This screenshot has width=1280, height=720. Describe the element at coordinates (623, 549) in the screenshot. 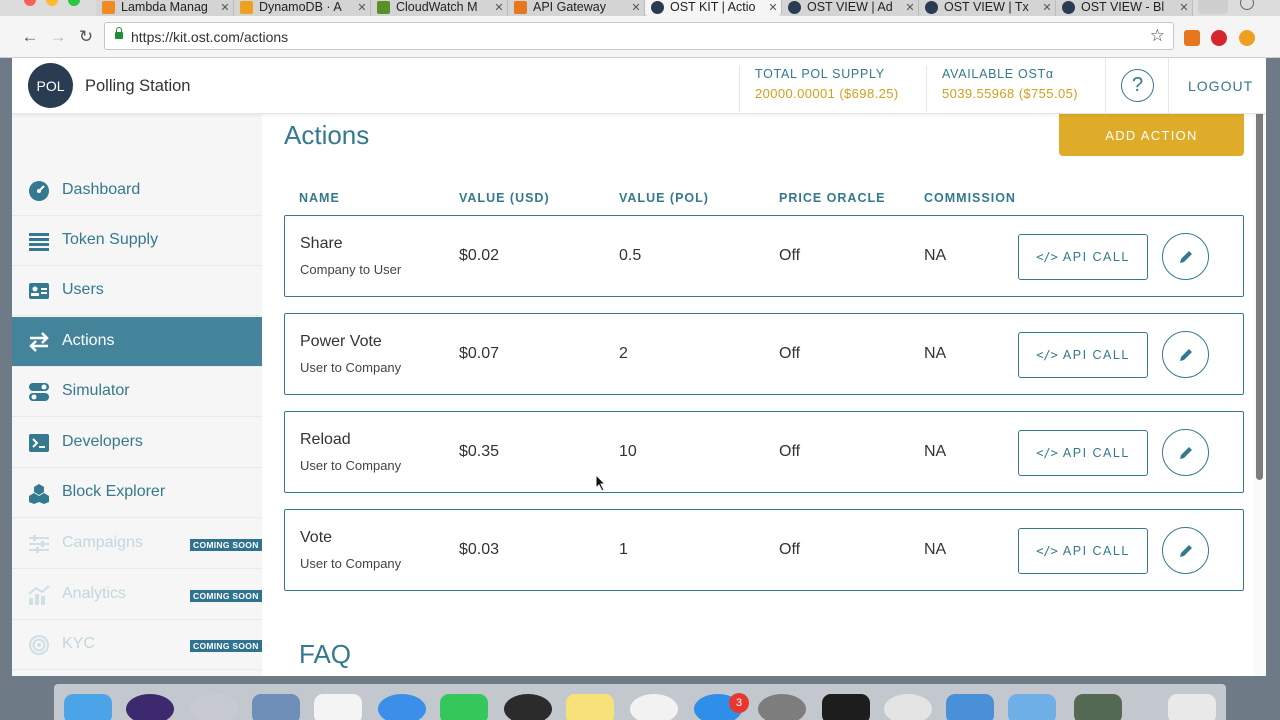

I see `action-value-pol: 1` at that location.